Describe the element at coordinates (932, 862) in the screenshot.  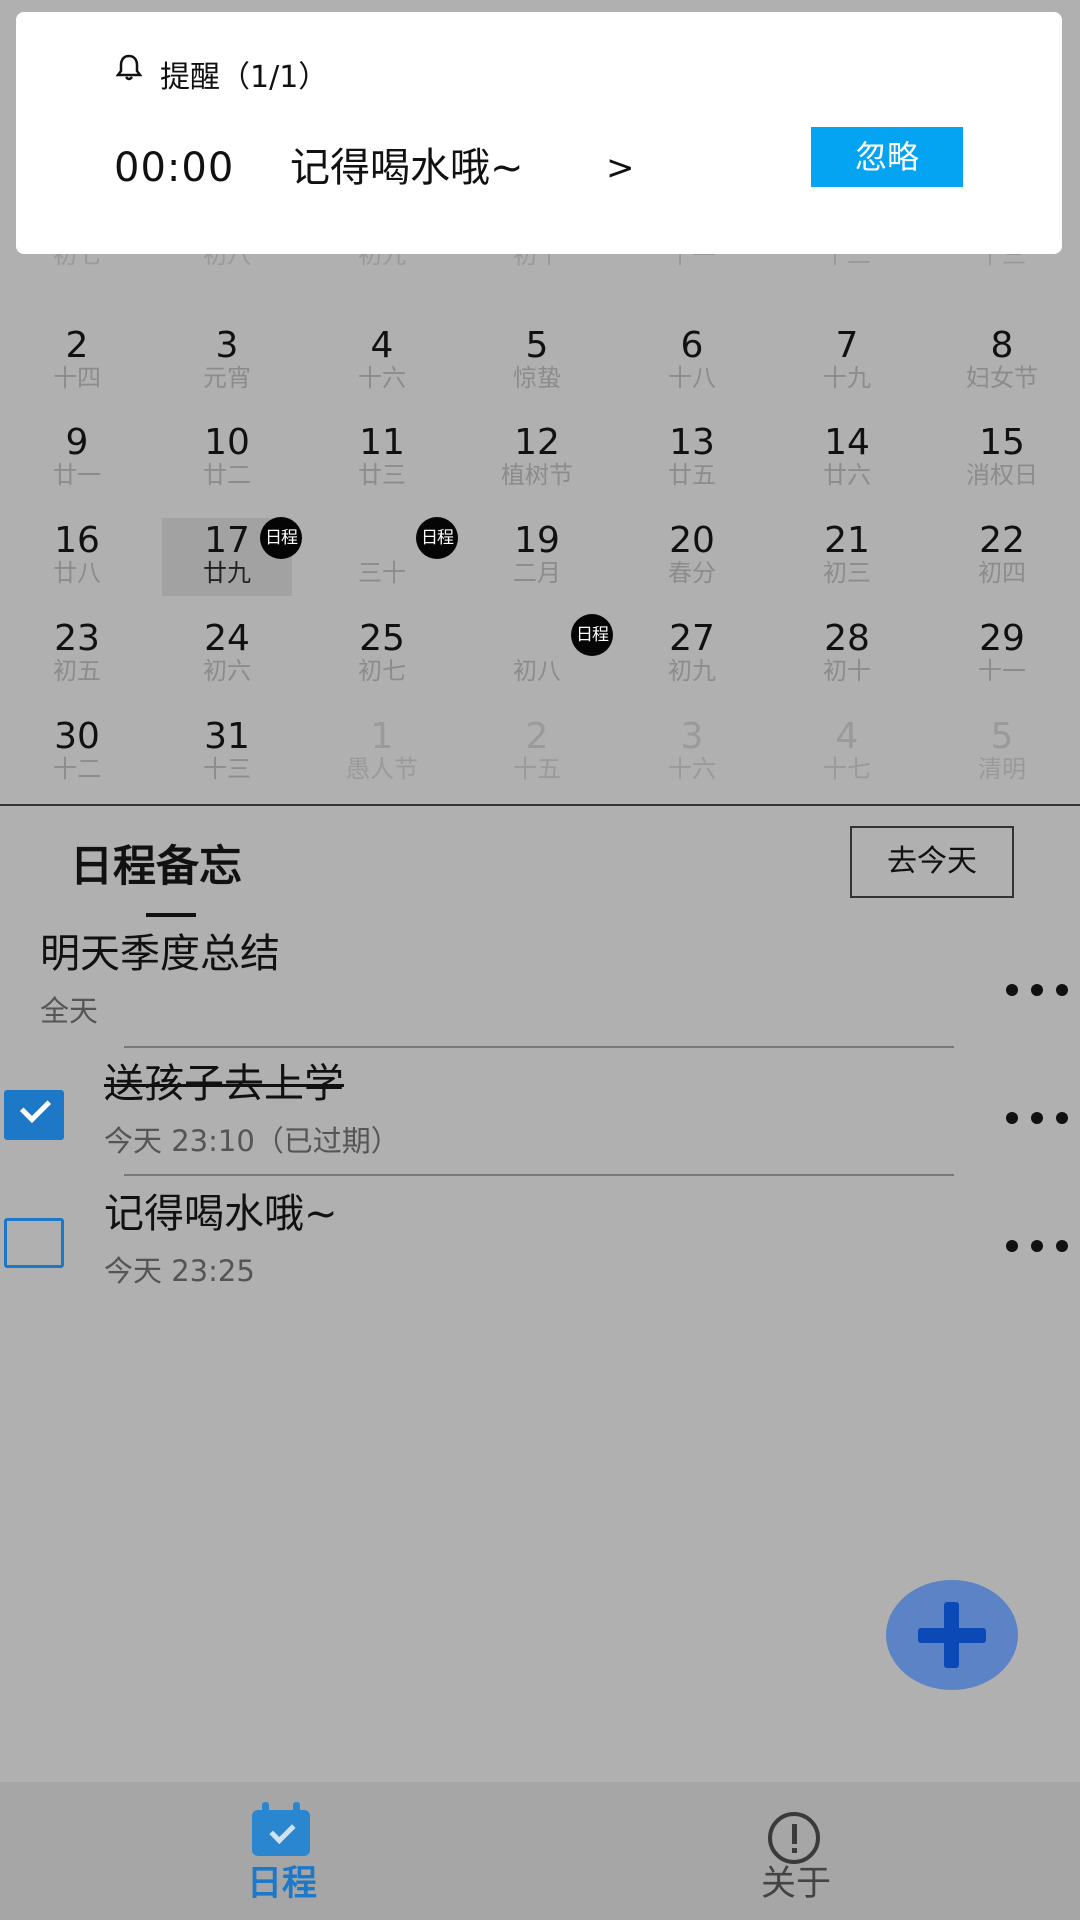
I see `go-today-button: 去今天` at that location.